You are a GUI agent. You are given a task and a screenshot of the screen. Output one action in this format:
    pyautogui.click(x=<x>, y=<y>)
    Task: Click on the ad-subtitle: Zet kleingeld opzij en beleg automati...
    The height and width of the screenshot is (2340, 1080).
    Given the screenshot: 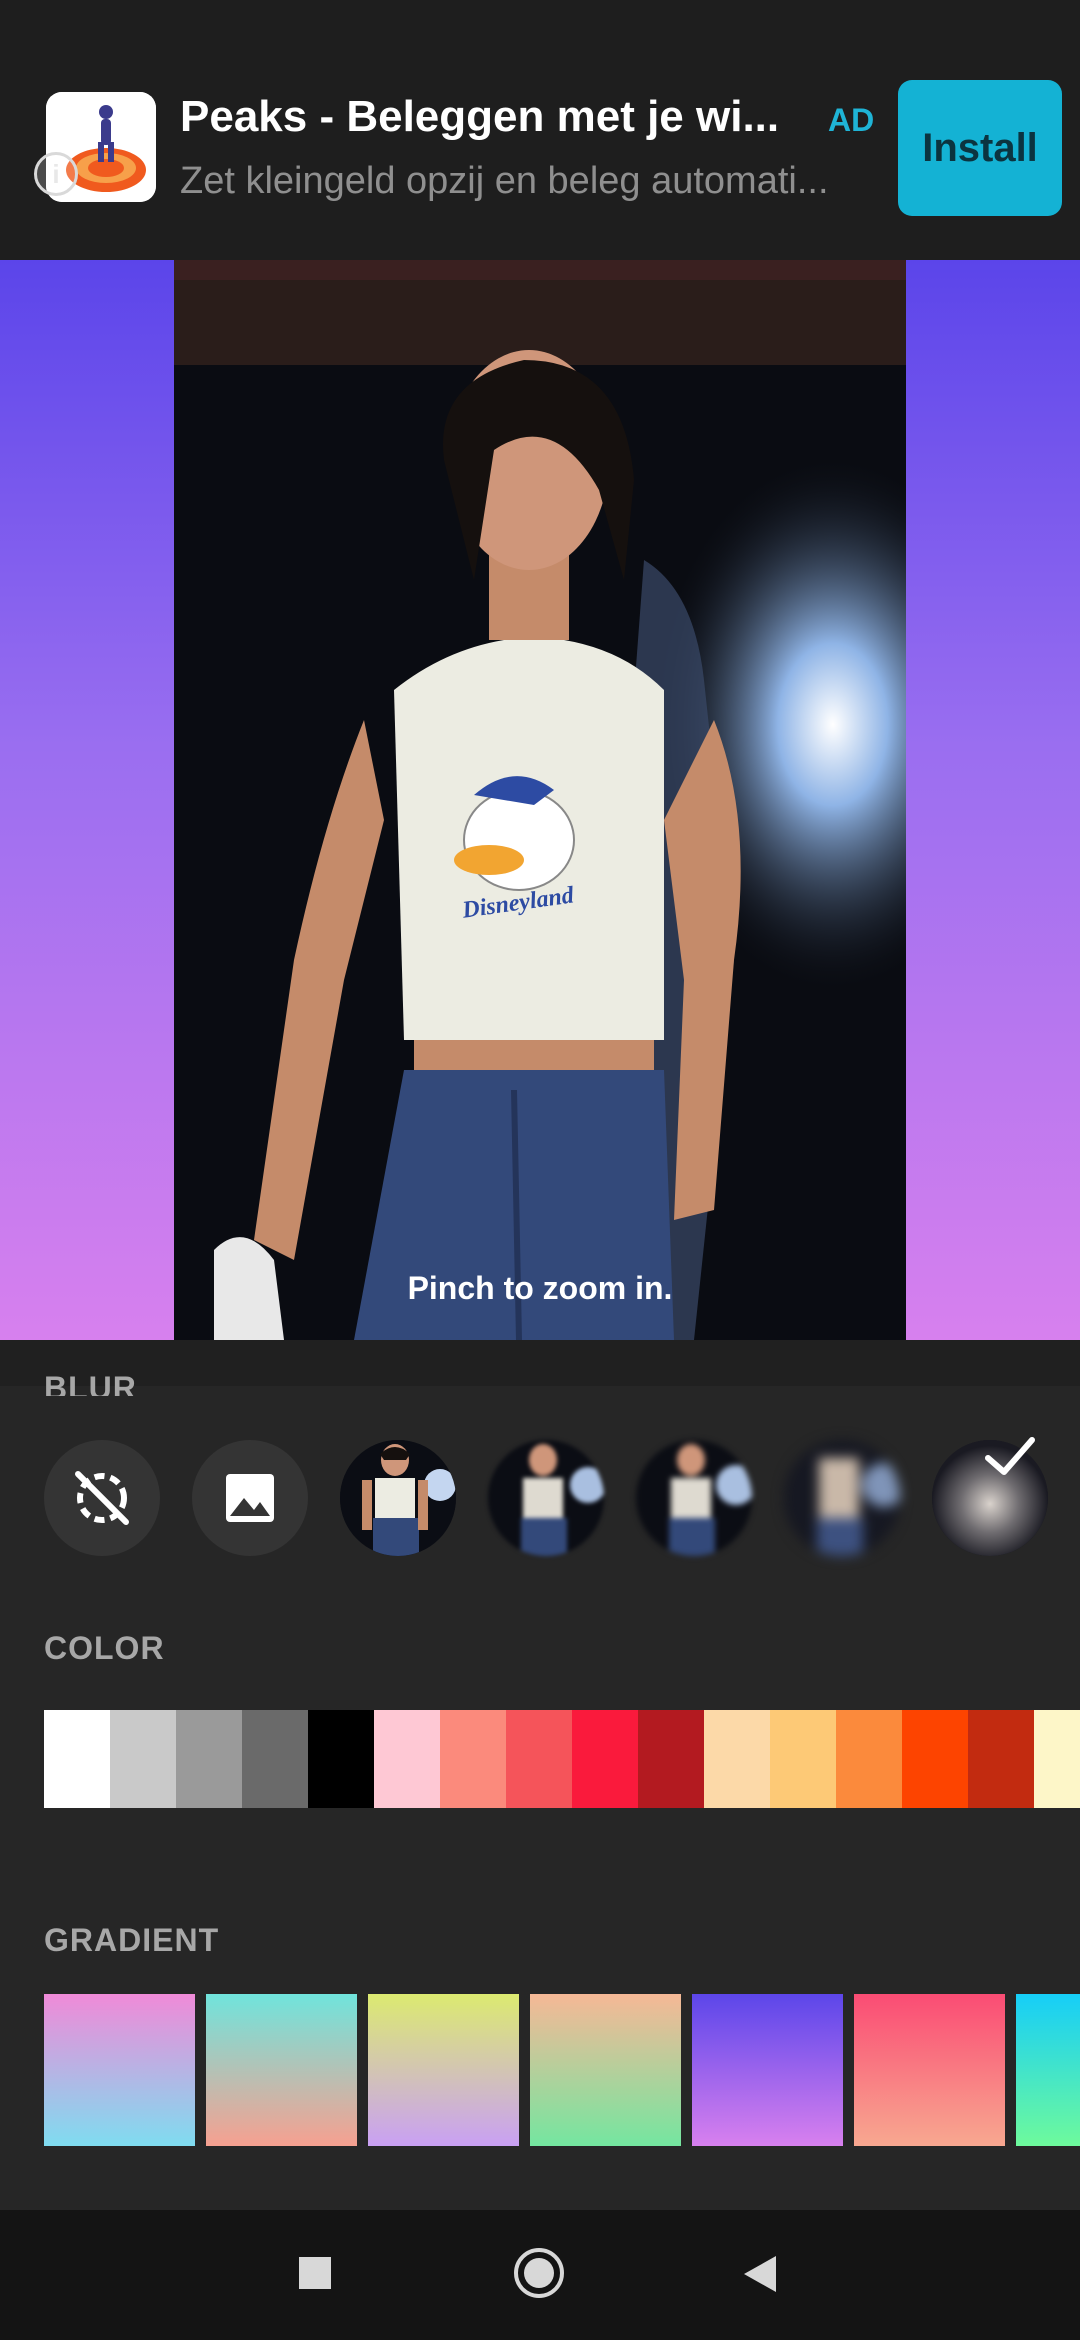 What is the action you would take?
    pyautogui.click(x=530, y=181)
    